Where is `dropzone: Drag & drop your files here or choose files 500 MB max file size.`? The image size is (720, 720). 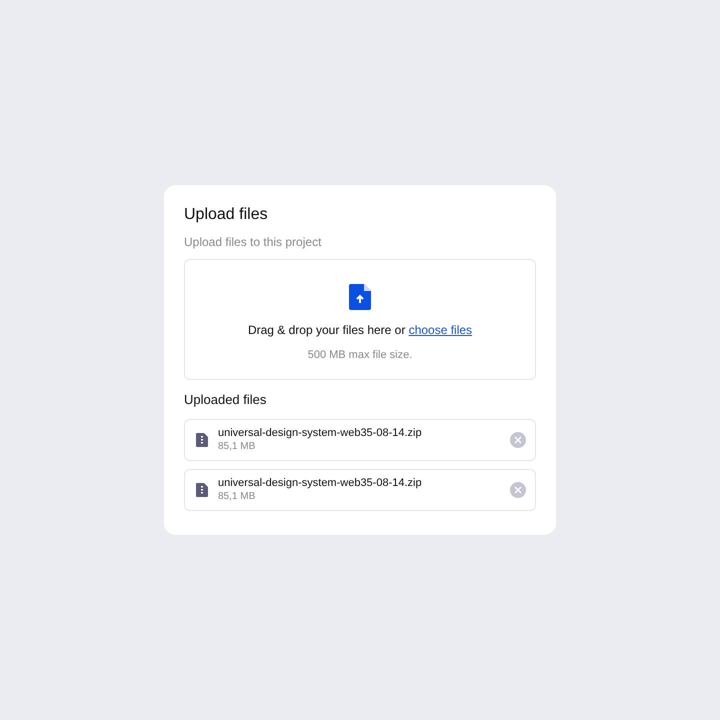
dropzone: Drag & drop your files here or choose files 500 MB max file size. is located at coordinates (360, 319).